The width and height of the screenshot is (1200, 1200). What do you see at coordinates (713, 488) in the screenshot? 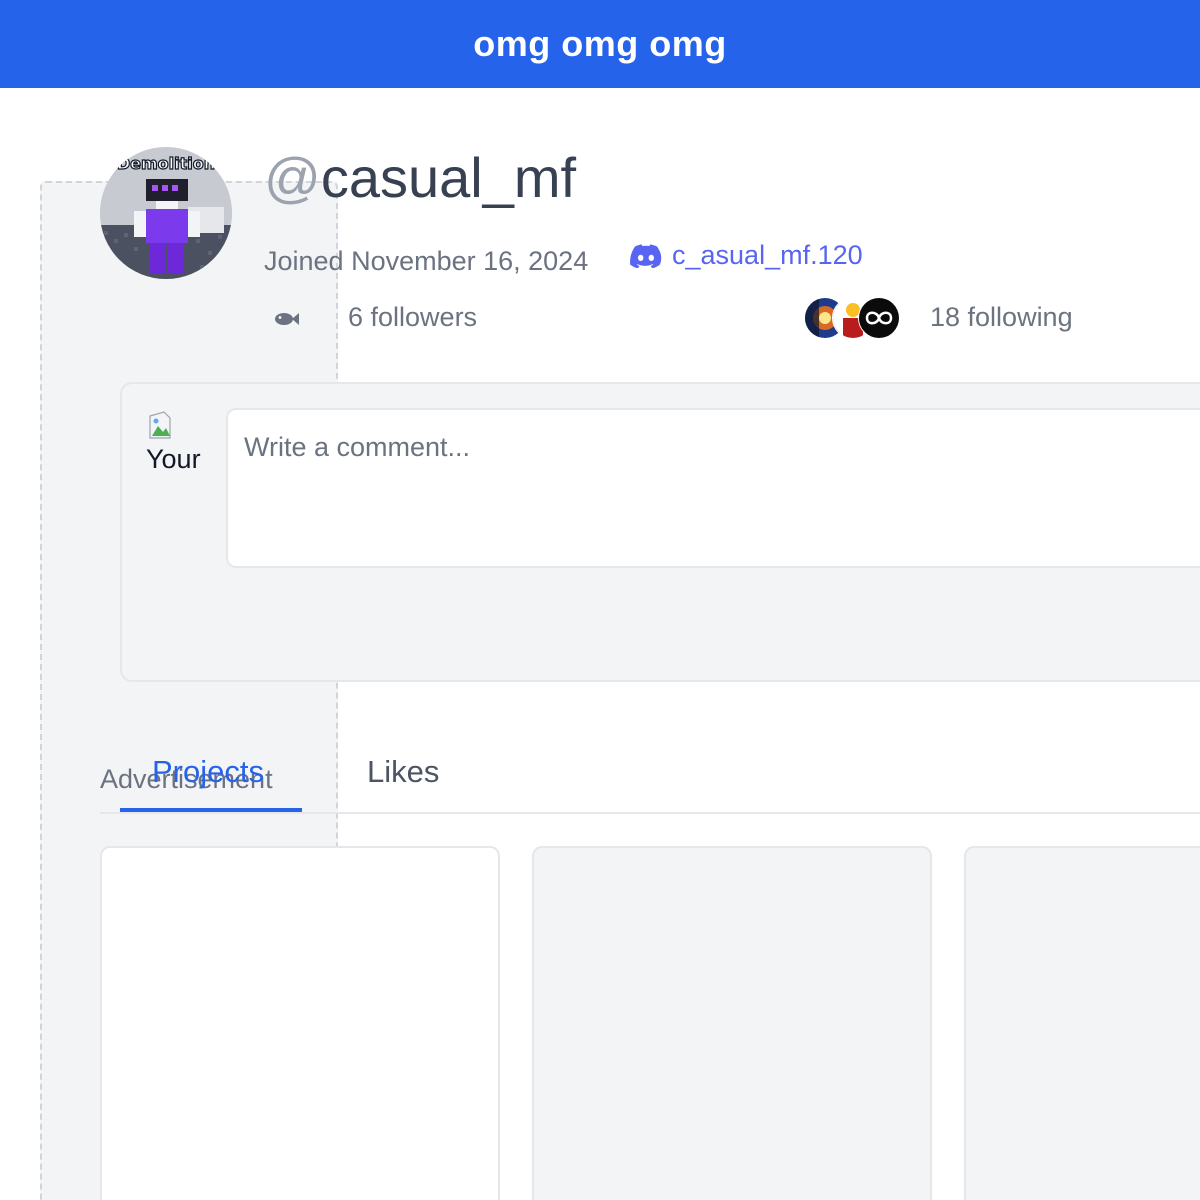
I see `comment-input` at bounding box center [713, 488].